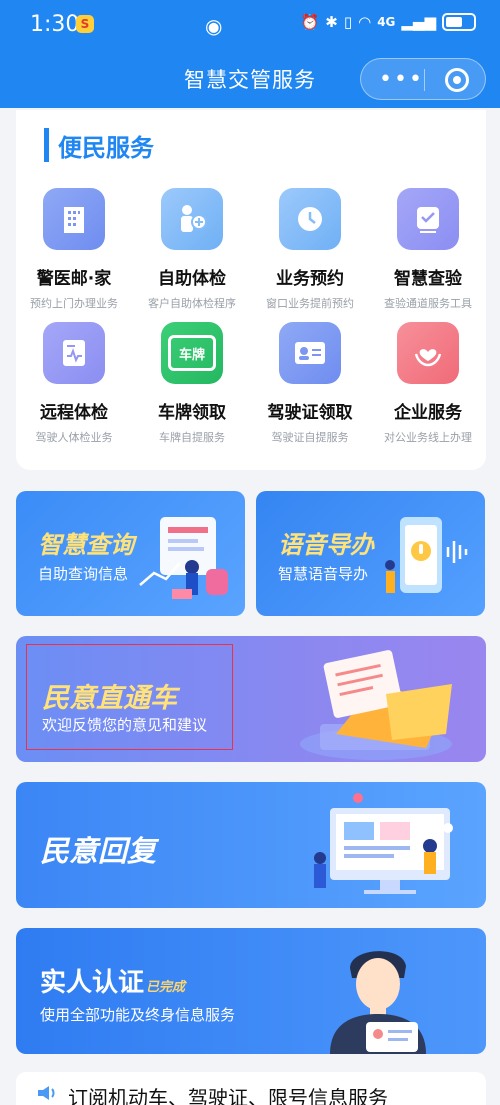  Describe the element at coordinates (428, 219) in the screenshot. I see `checklist-icon` at that location.